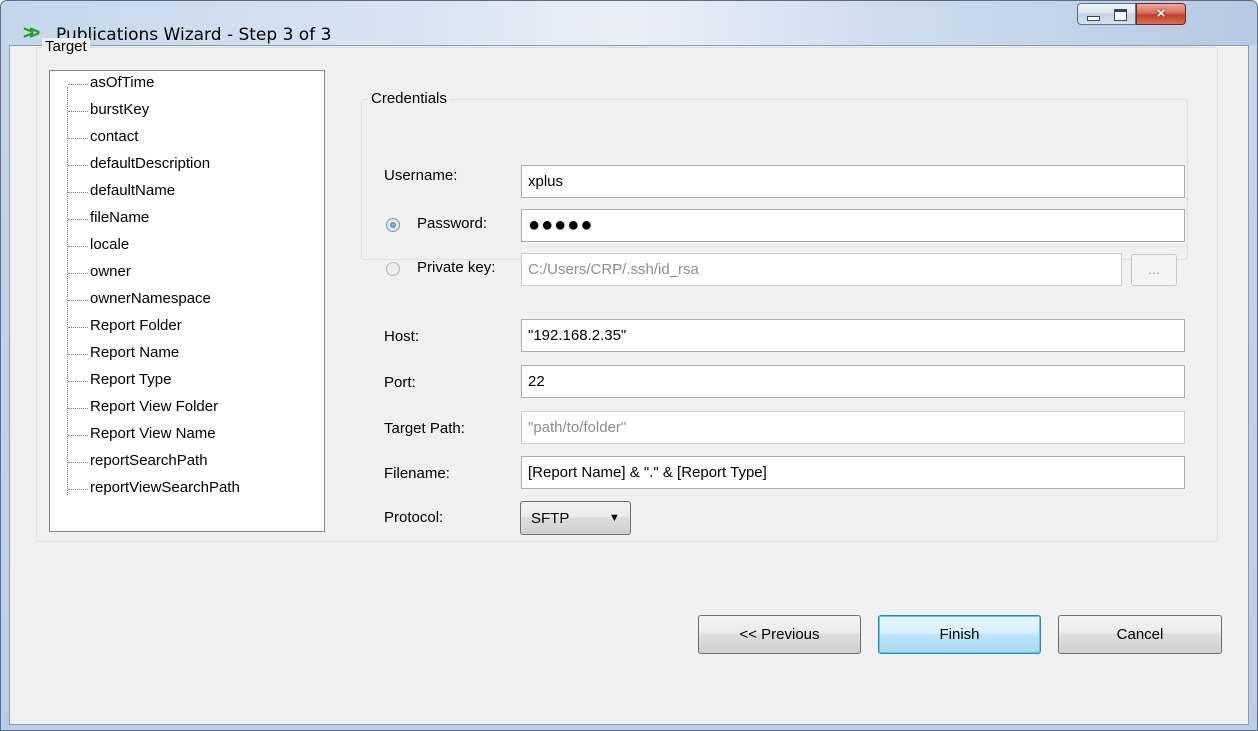 This screenshot has height=731, width=1258. What do you see at coordinates (110, 82) in the screenshot?
I see `tree-item: asOfTime` at bounding box center [110, 82].